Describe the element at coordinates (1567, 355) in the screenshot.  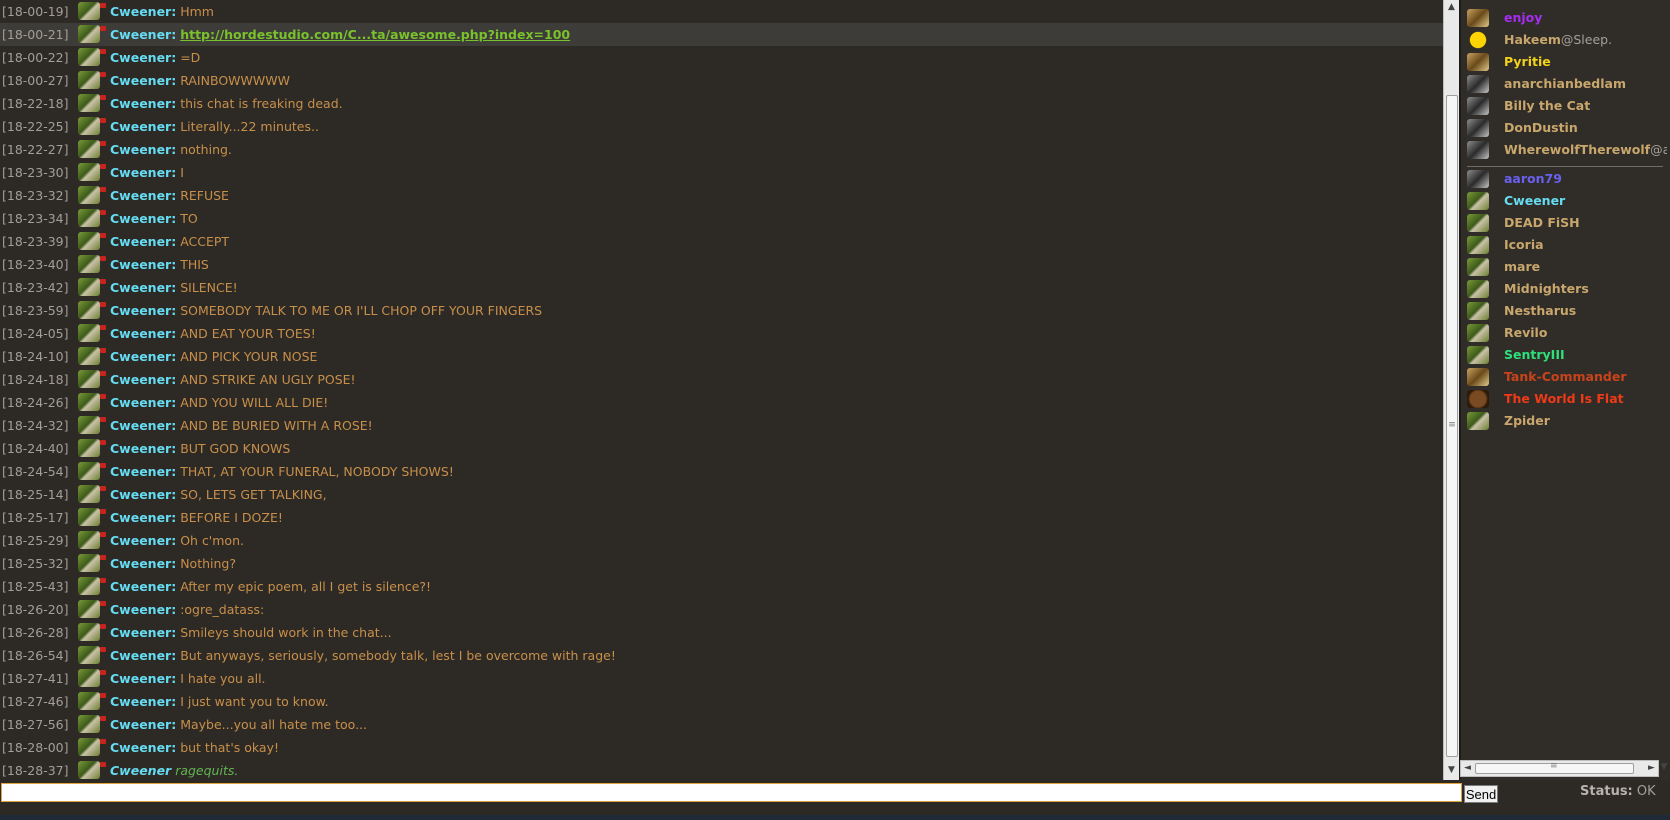
I see `user-list-item: SentryIII` at that location.